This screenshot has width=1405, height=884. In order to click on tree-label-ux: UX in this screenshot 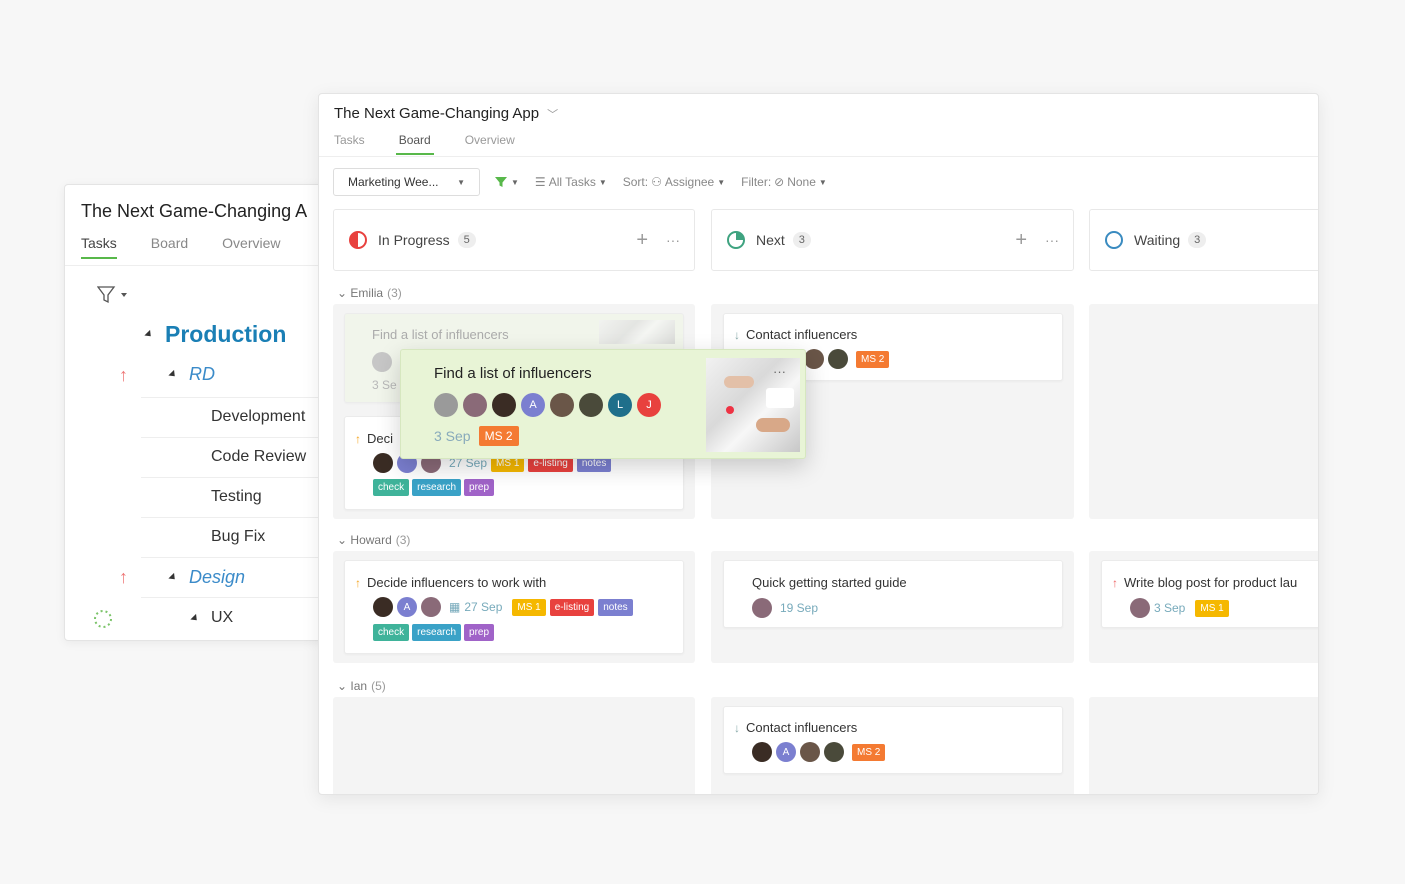, I will do `click(222, 617)`.